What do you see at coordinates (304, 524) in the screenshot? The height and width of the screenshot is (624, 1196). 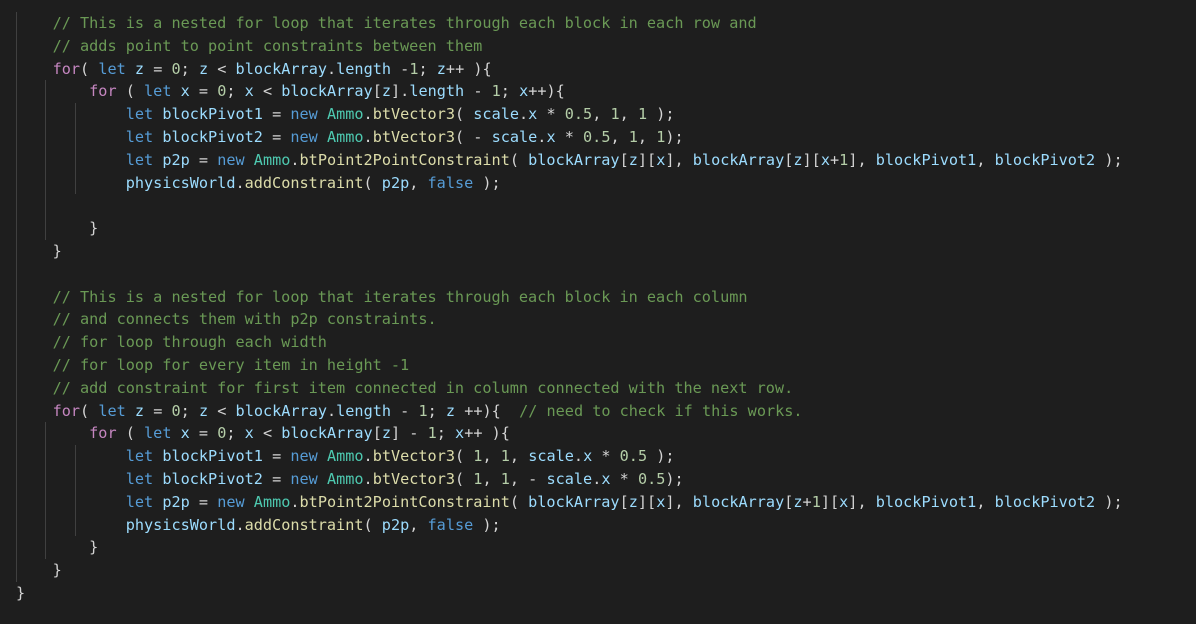 I see `code-token-function: addConstraint` at bounding box center [304, 524].